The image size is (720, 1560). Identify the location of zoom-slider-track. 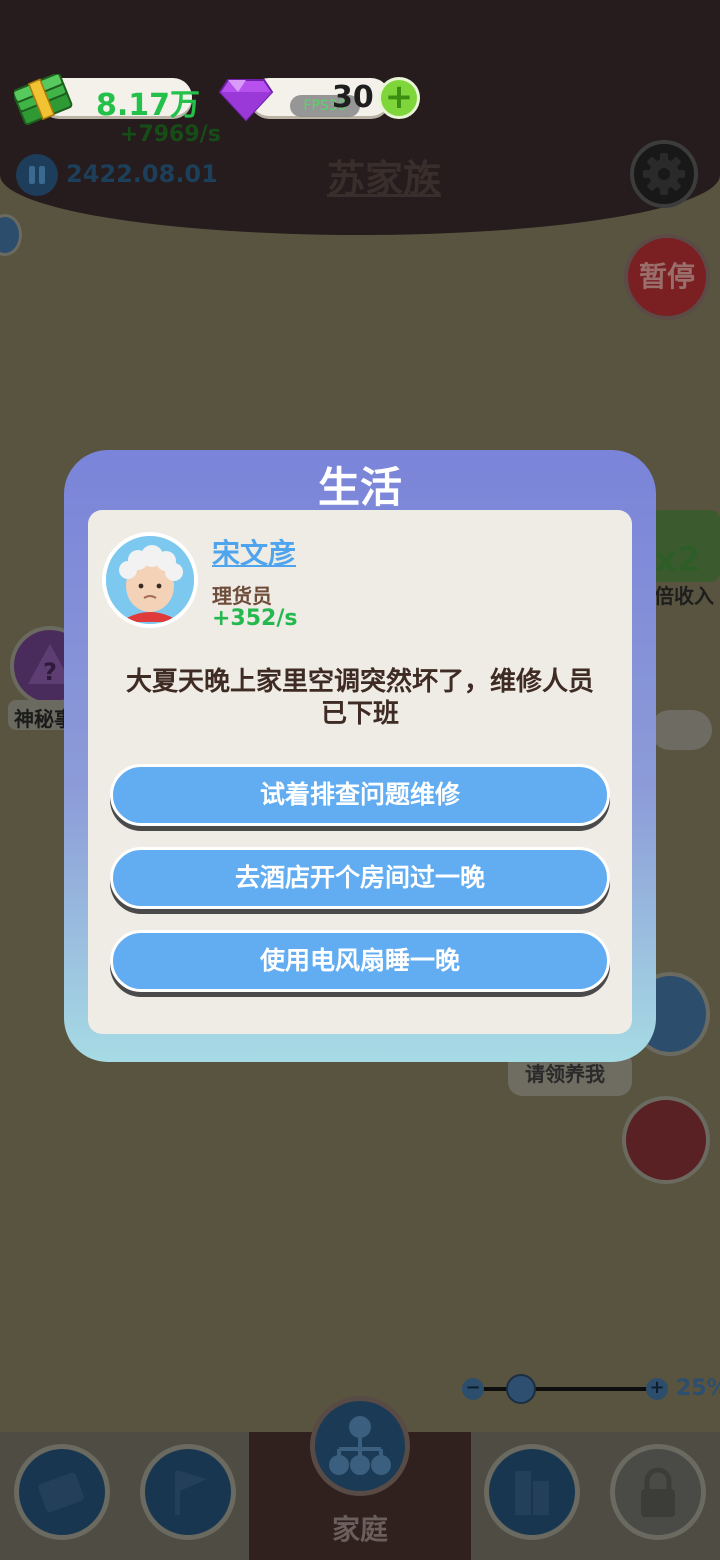
(565, 1389).